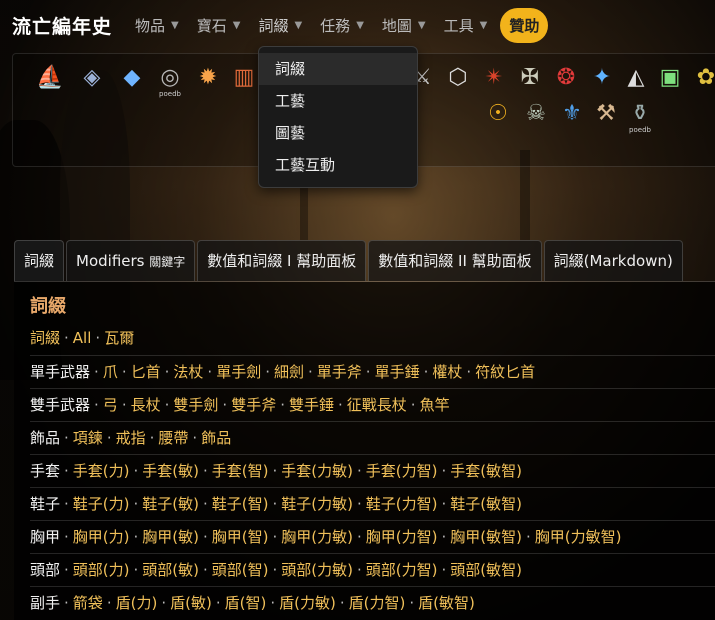 This screenshot has height=620, width=715. Describe the element at coordinates (339, 372) in the screenshot. I see `category-link: 單手斧` at that location.